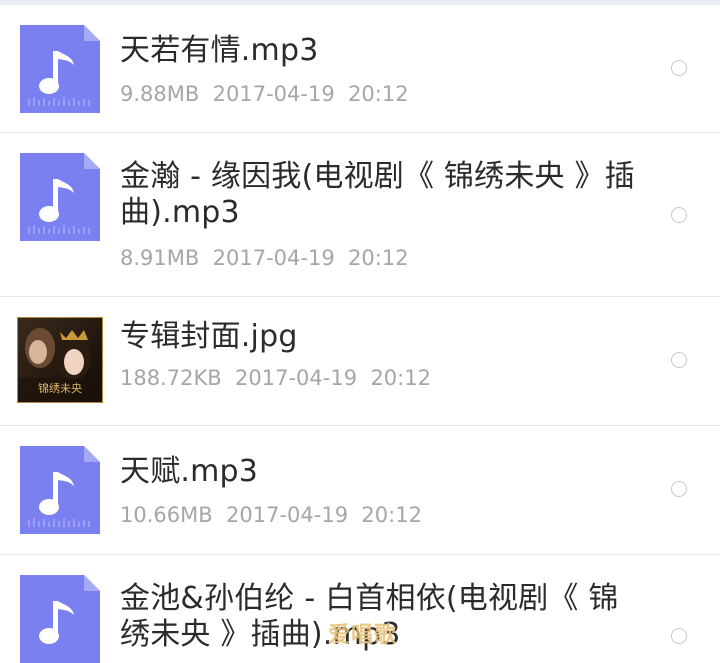 The image size is (720, 663). What do you see at coordinates (60, 388) in the screenshot?
I see `cover-title: 锦绣未央` at bounding box center [60, 388].